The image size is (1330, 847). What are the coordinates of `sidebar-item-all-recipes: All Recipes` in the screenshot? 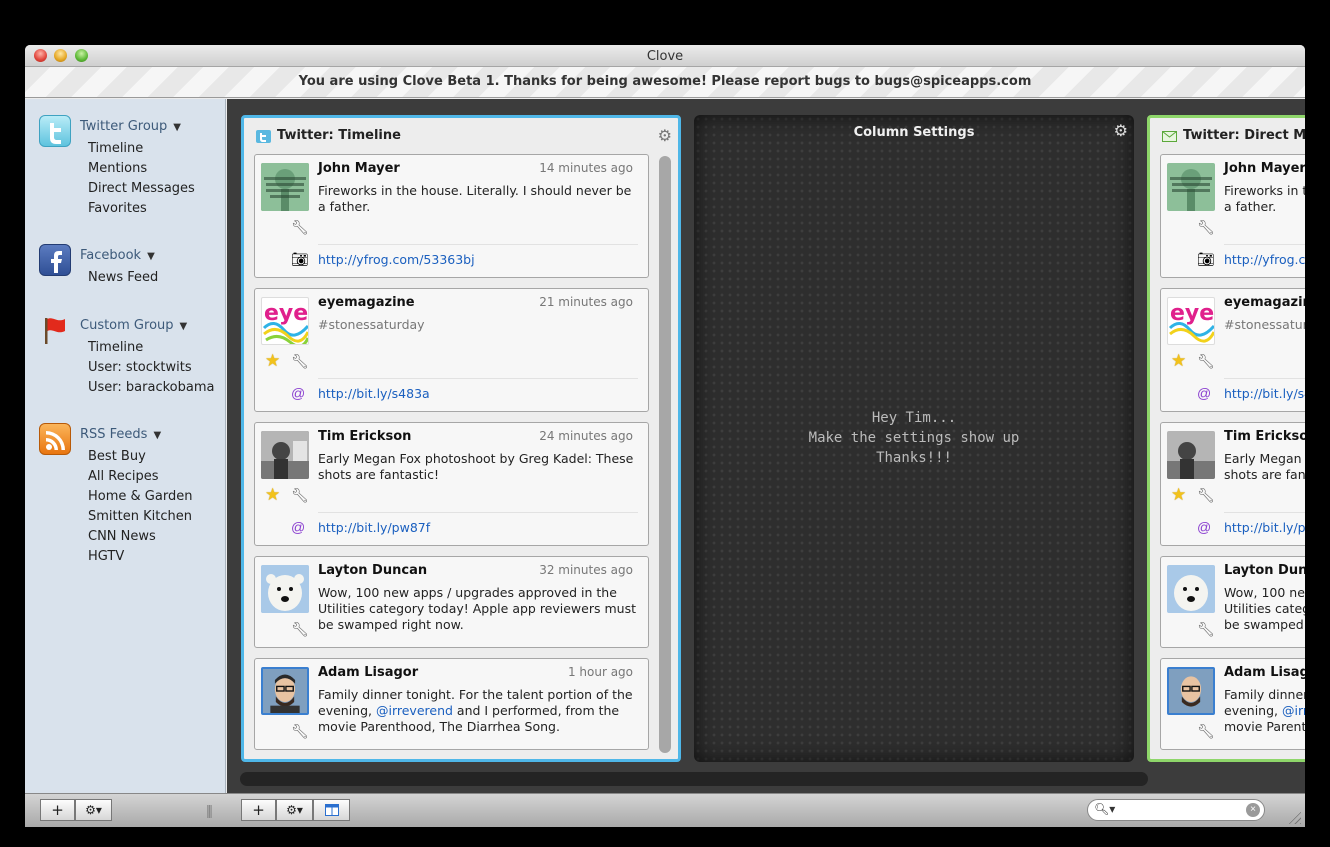 It's located at (140, 477).